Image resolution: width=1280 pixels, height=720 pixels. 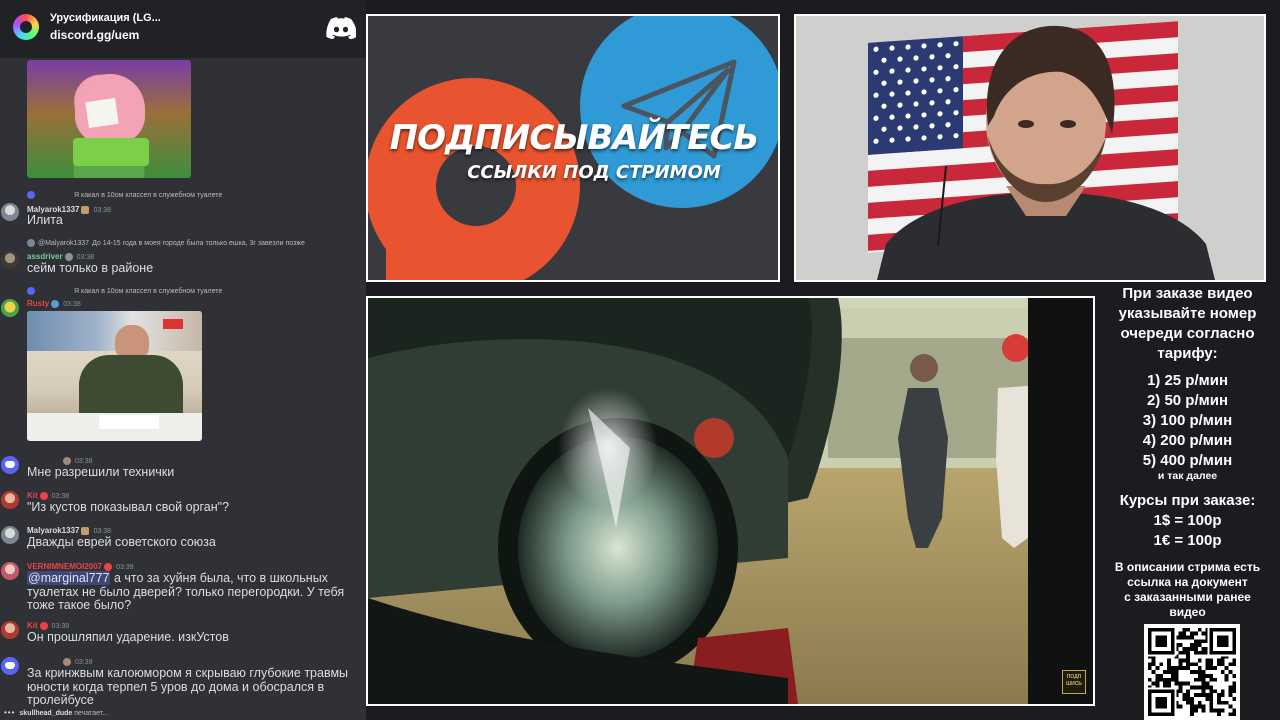 I want to click on rate-item: 1$ = 100р, so click(x=1187, y=520).